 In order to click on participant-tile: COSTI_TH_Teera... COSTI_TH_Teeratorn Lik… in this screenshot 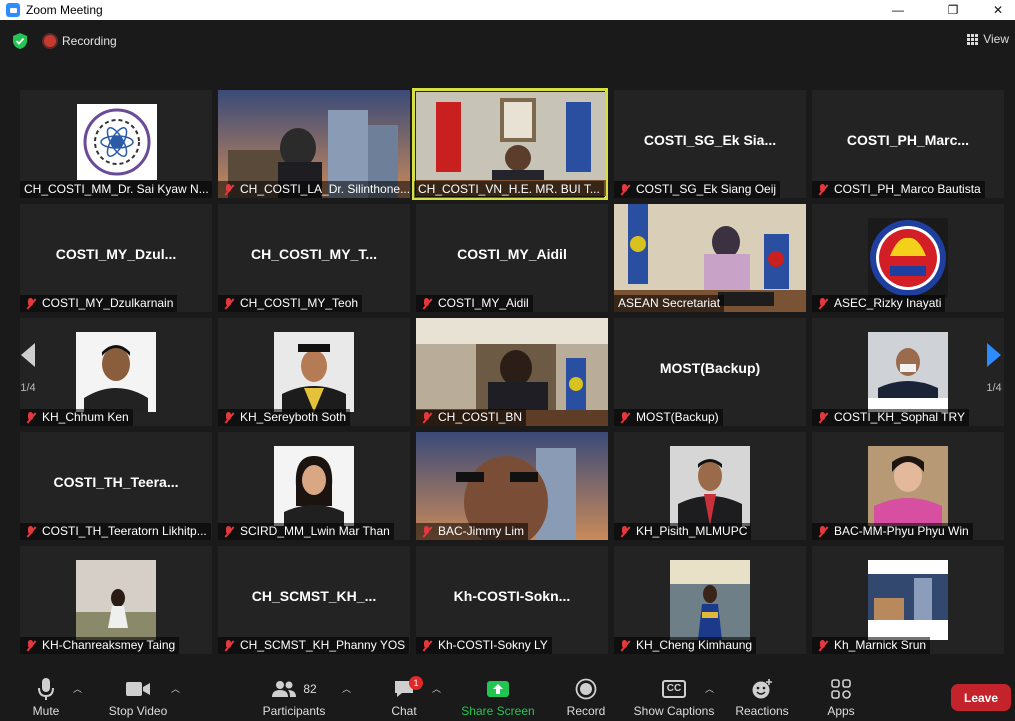, I will do `click(116, 486)`.